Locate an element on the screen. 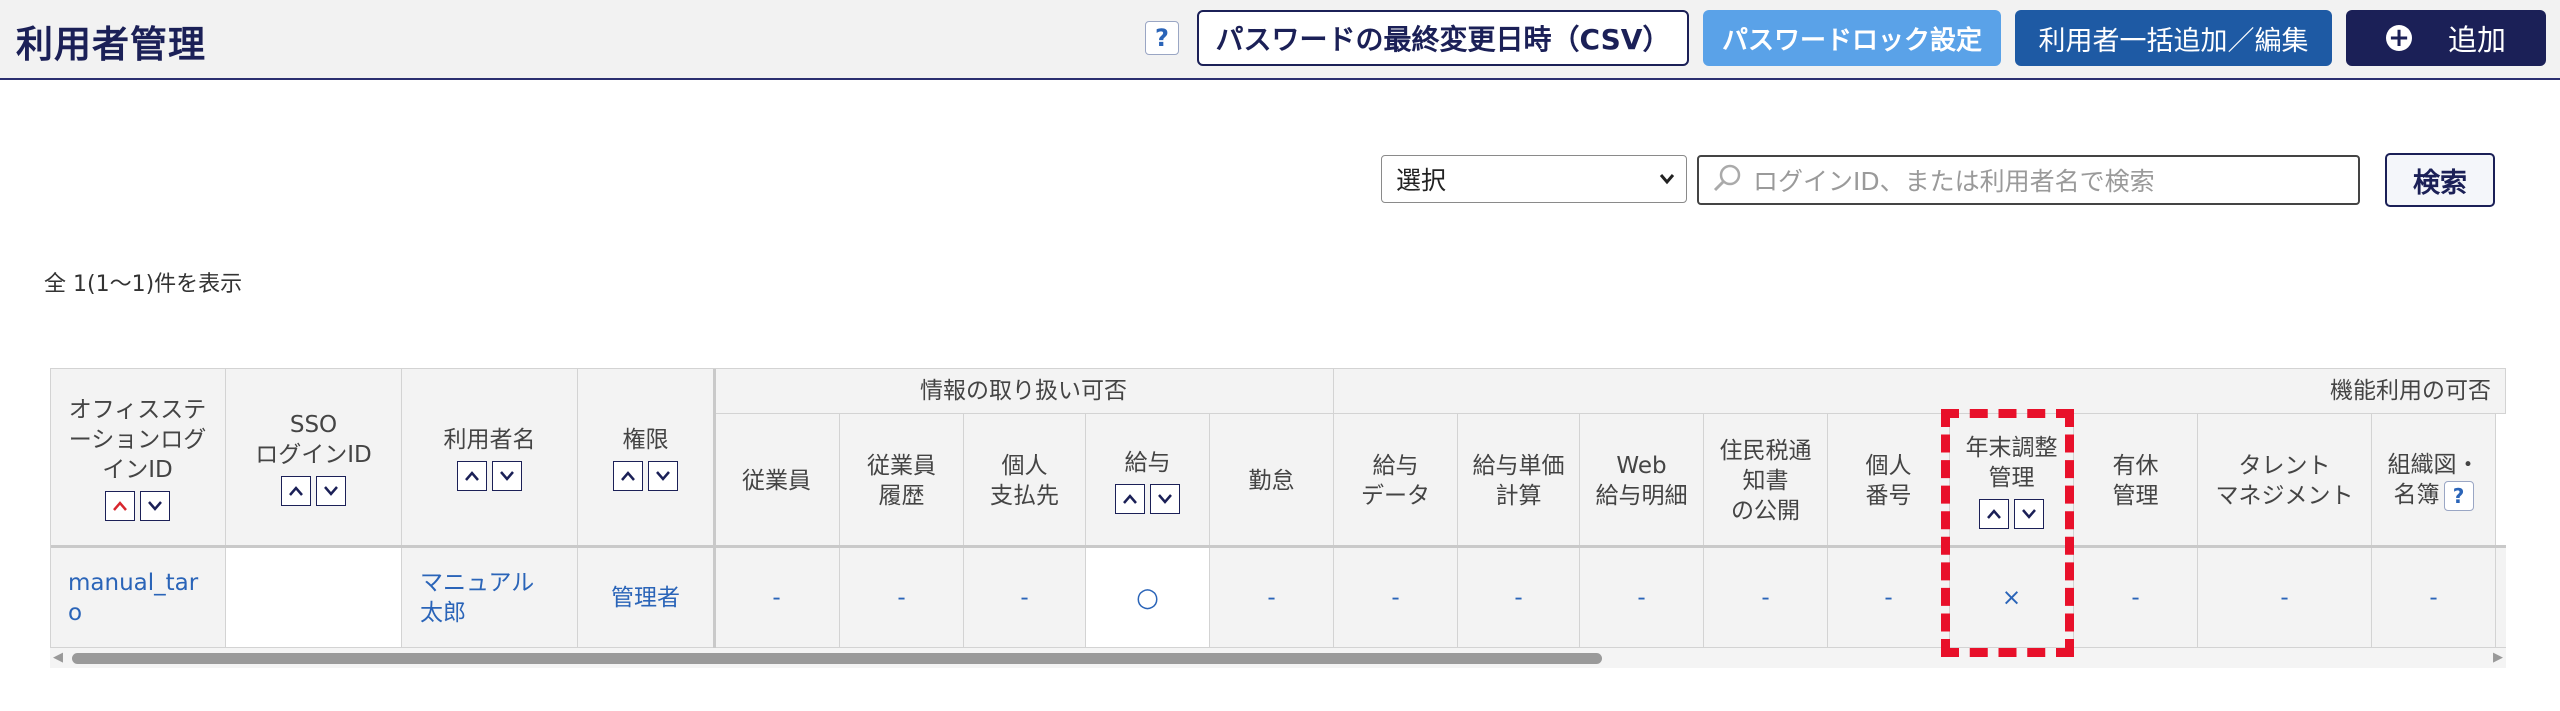 The width and height of the screenshot is (2560, 711). header-employee-history: 従業員 履歴 is located at coordinates (902, 481).